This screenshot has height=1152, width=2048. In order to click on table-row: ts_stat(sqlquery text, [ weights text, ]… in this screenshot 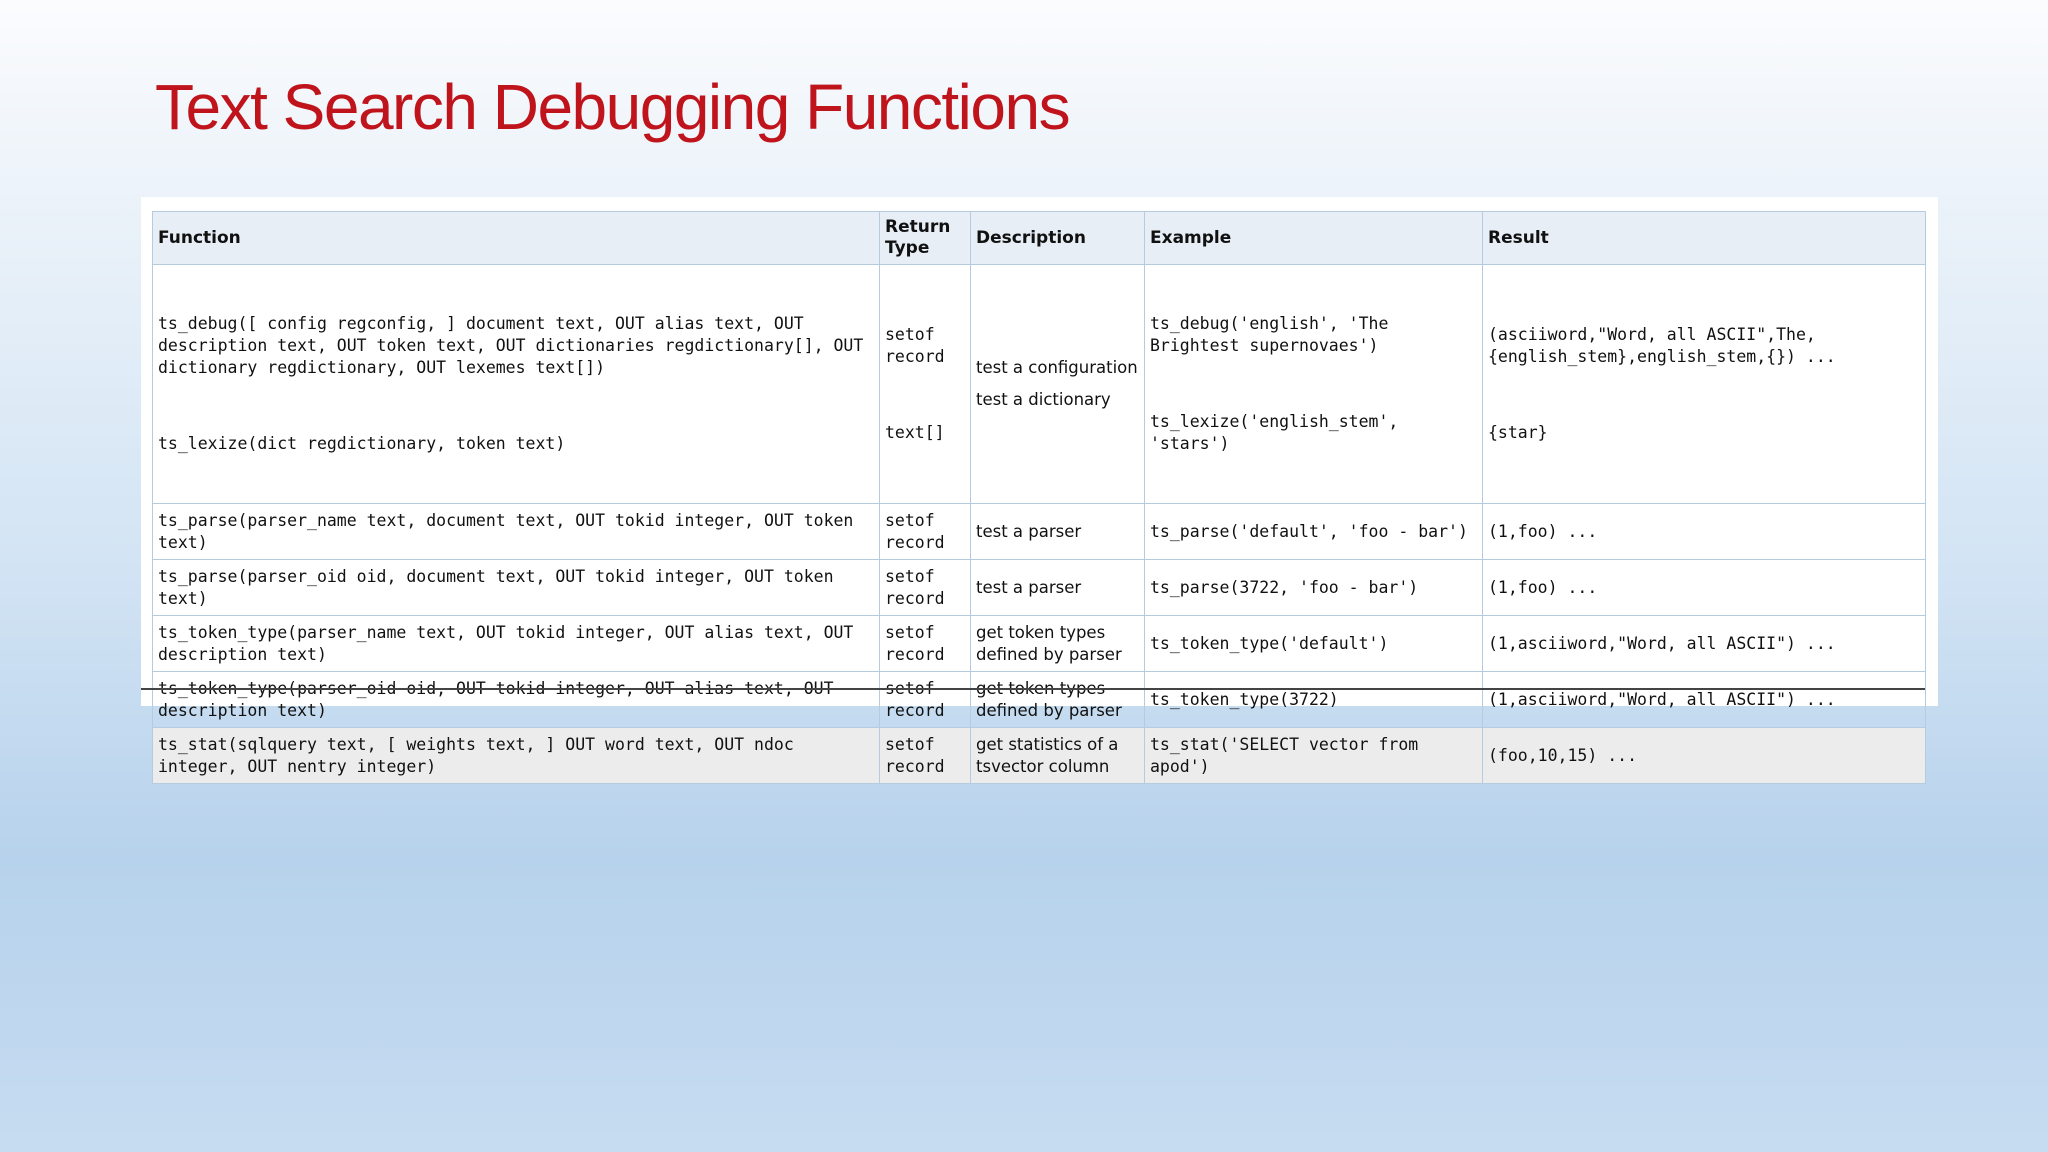, I will do `click(1039, 755)`.